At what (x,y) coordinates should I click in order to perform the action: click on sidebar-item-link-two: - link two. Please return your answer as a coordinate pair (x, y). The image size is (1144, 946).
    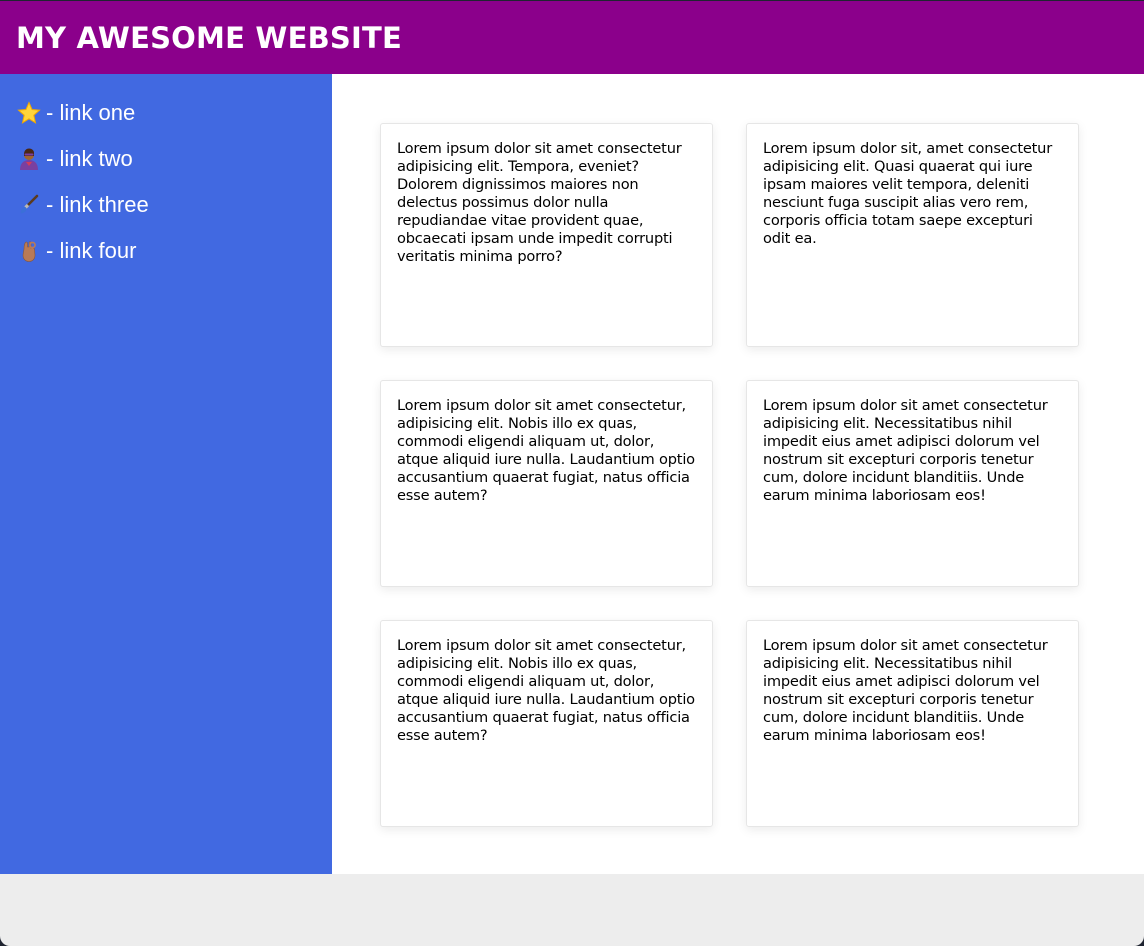
    Looking at the image, I should click on (174, 159).